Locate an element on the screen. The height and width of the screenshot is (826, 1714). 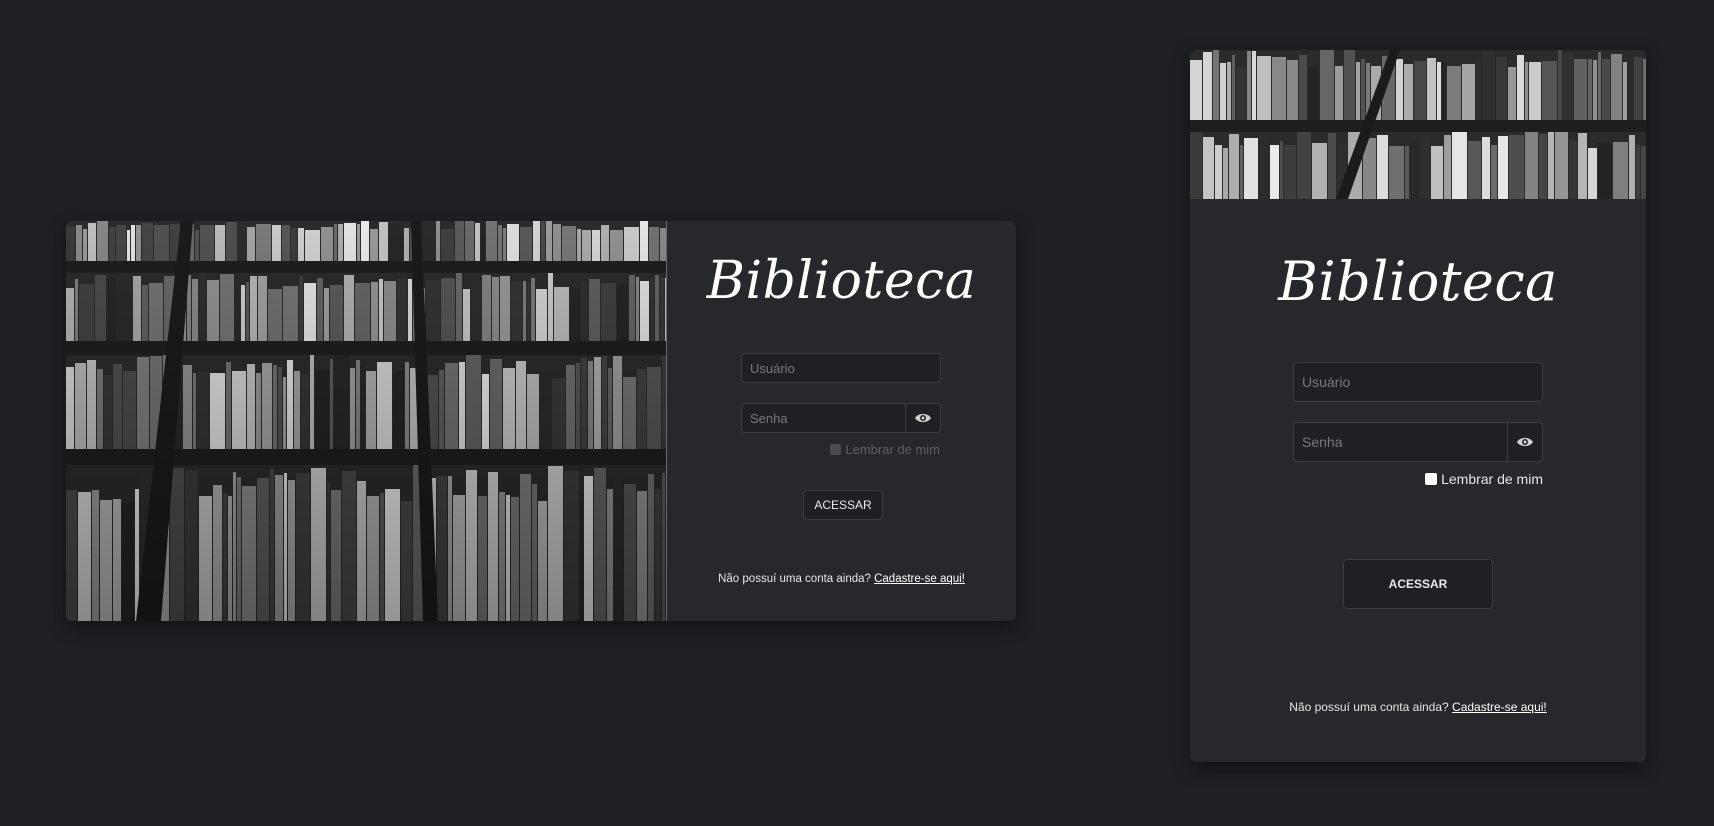
bookshelf-banner-image is located at coordinates (1418, 124).